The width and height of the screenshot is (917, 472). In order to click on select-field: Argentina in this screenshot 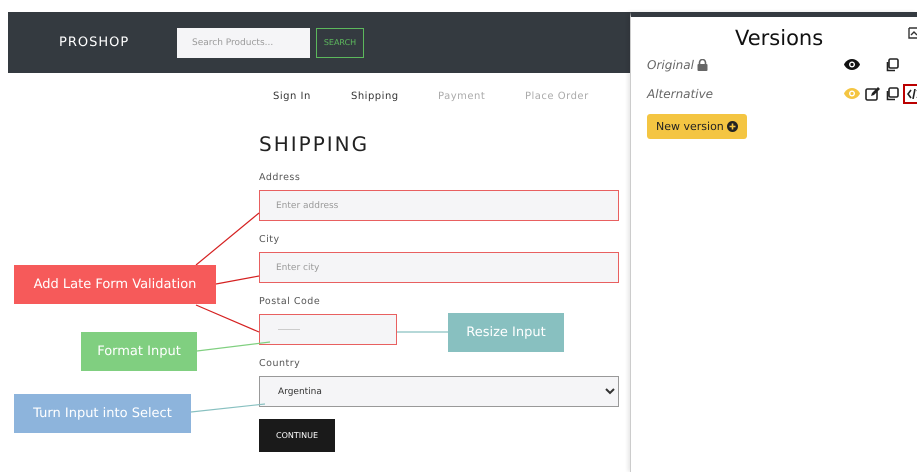, I will do `click(439, 391)`.